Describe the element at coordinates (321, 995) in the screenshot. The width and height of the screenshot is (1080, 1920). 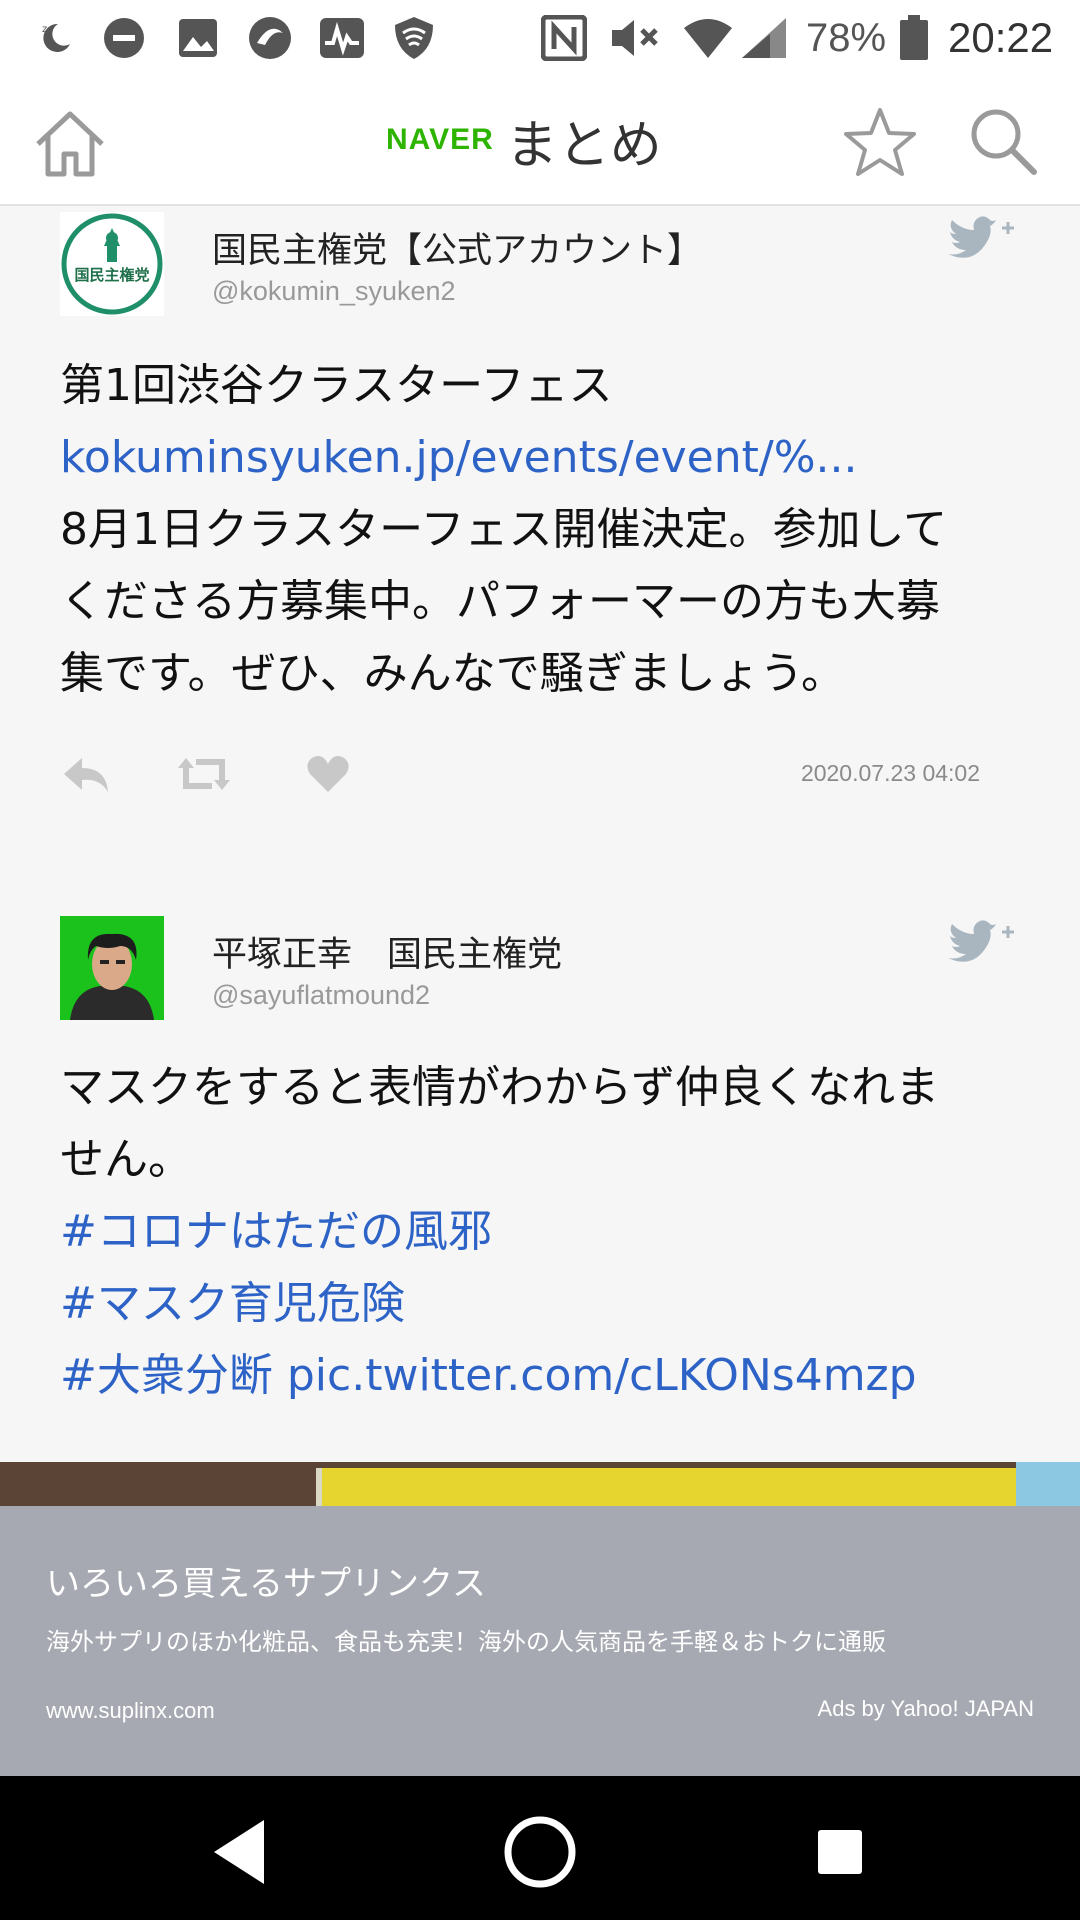
I see `tweet-author-handle: @sayuflatmound2` at that location.